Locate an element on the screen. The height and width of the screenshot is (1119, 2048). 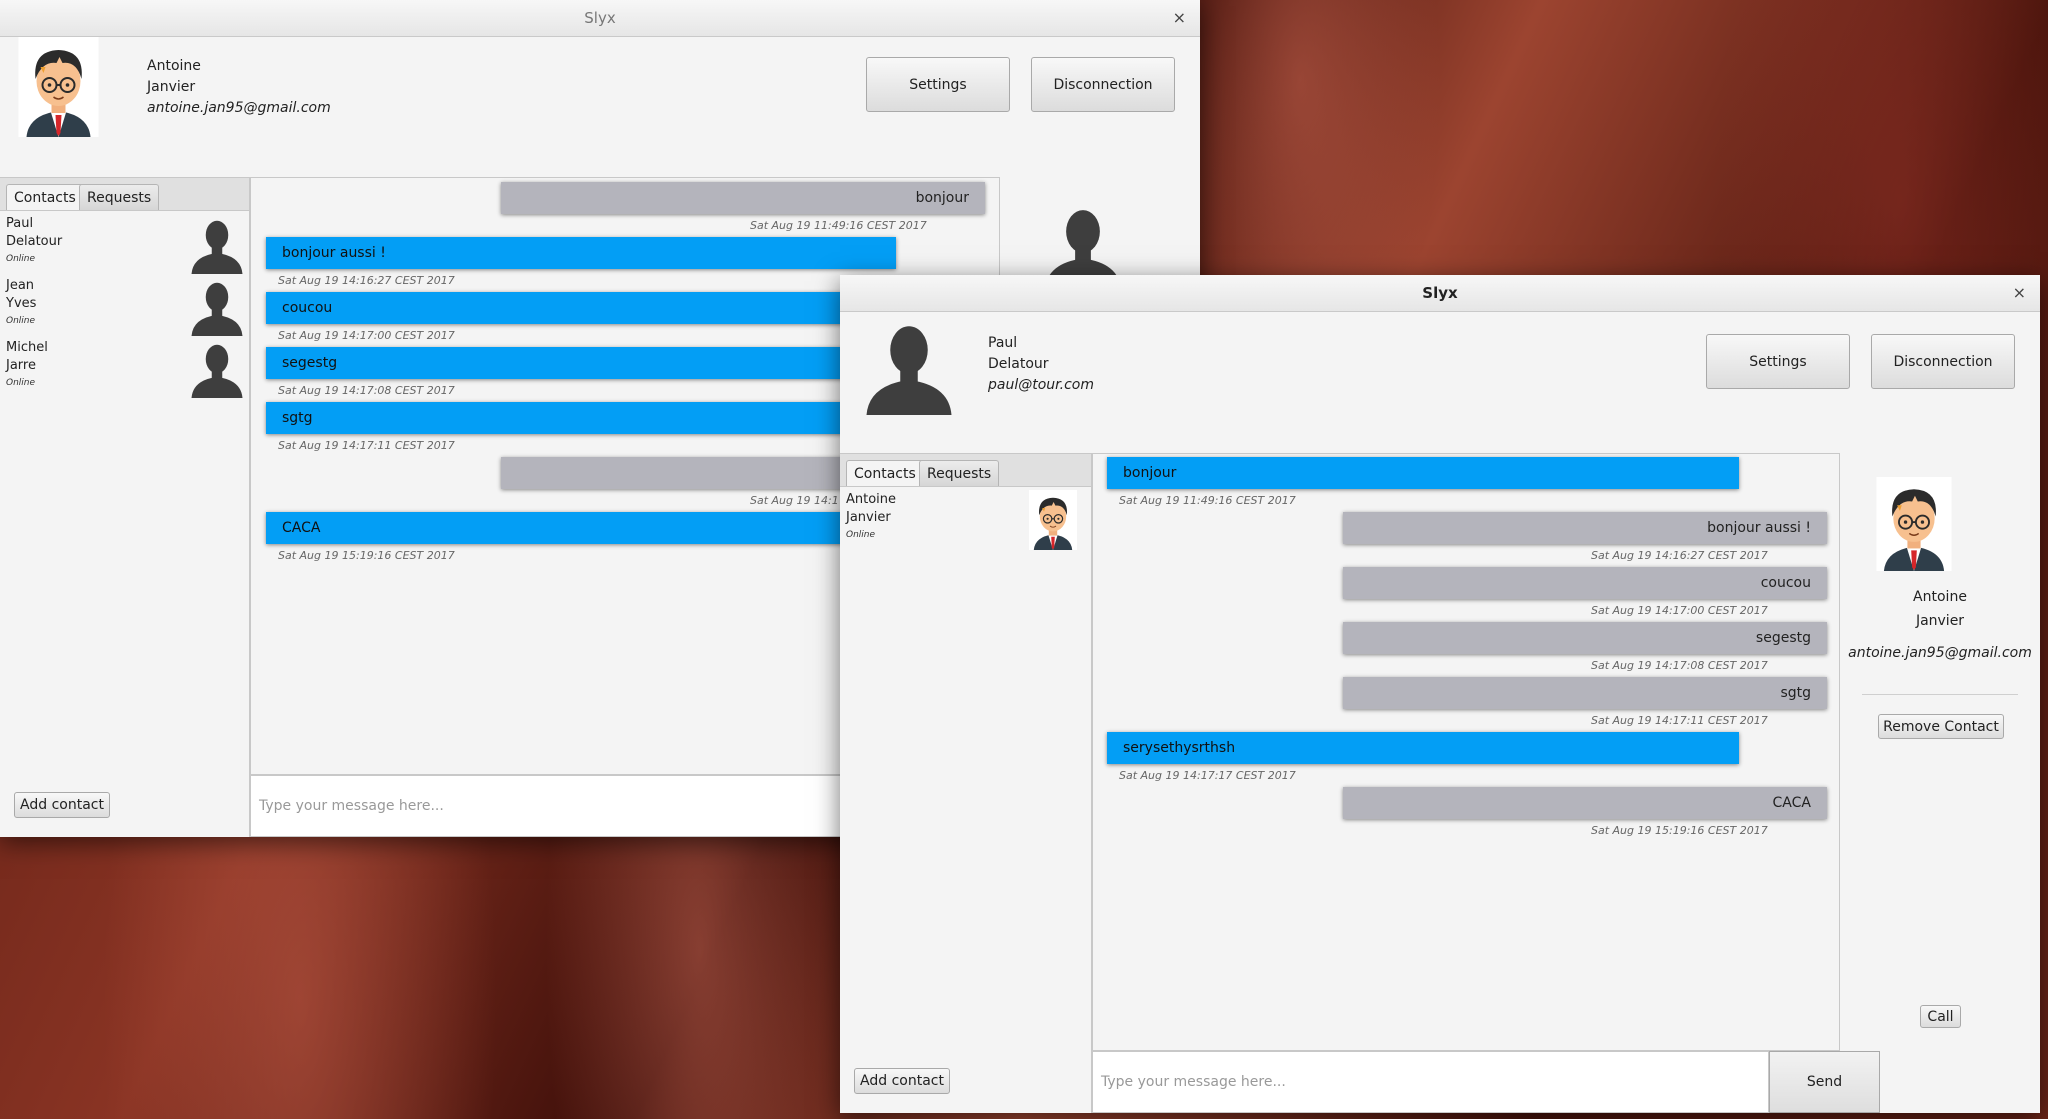
message-timestamp: Sat Aug 19 14:1 is located at coordinates (794, 500).